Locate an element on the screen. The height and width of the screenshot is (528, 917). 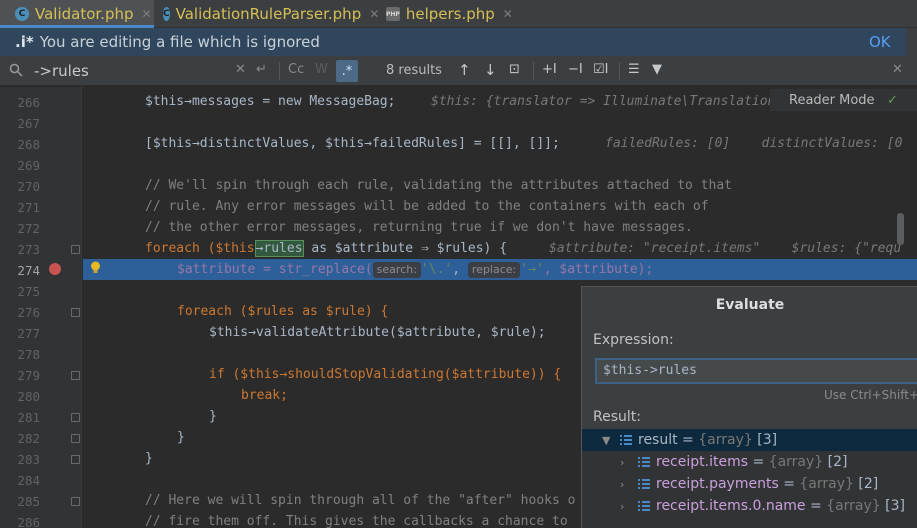
search-input: ->rules is located at coordinates (61, 71).